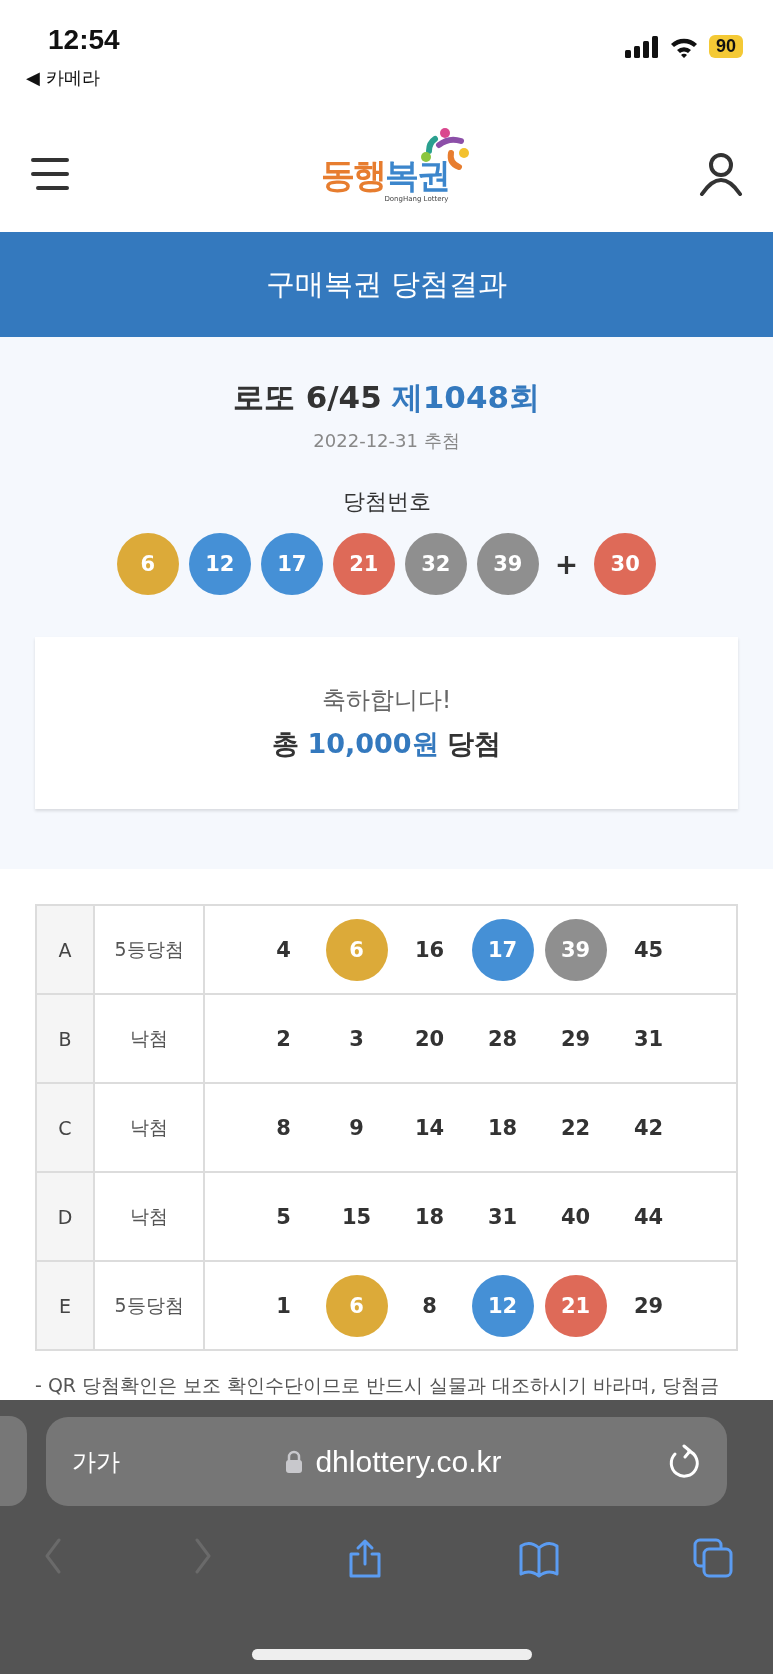  What do you see at coordinates (294, 1461) in the screenshot?
I see `lock-icon` at bounding box center [294, 1461].